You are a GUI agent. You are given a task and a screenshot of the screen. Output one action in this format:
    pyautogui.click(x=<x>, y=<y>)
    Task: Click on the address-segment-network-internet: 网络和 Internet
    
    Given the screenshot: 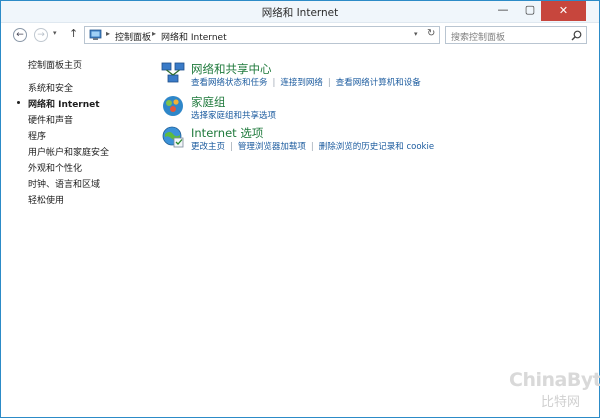 What is the action you would take?
    pyautogui.click(x=194, y=36)
    